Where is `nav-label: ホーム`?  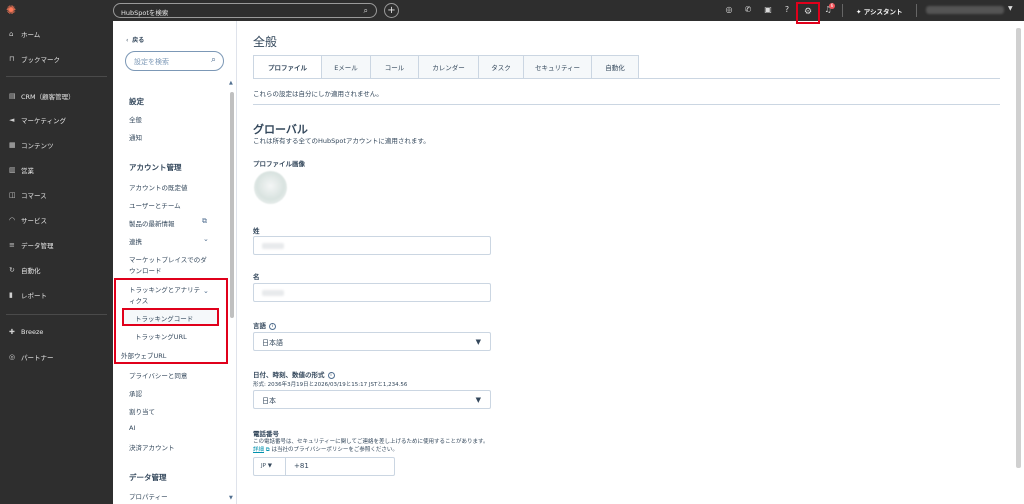 nav-label: ホーム is located at coordinates (31, 35).